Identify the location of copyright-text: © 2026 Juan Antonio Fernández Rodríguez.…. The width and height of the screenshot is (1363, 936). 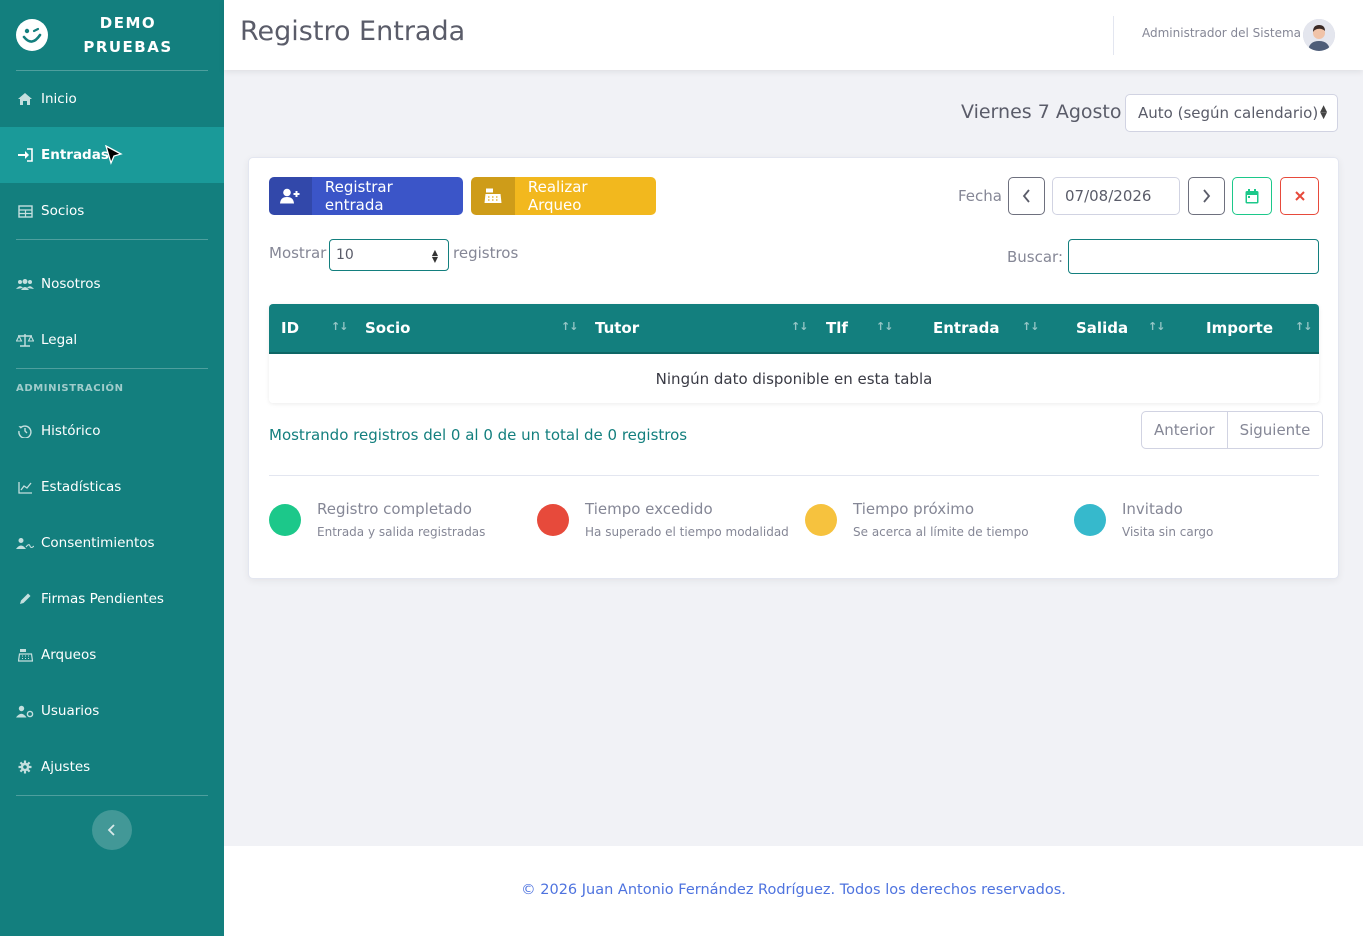
(793, 890).